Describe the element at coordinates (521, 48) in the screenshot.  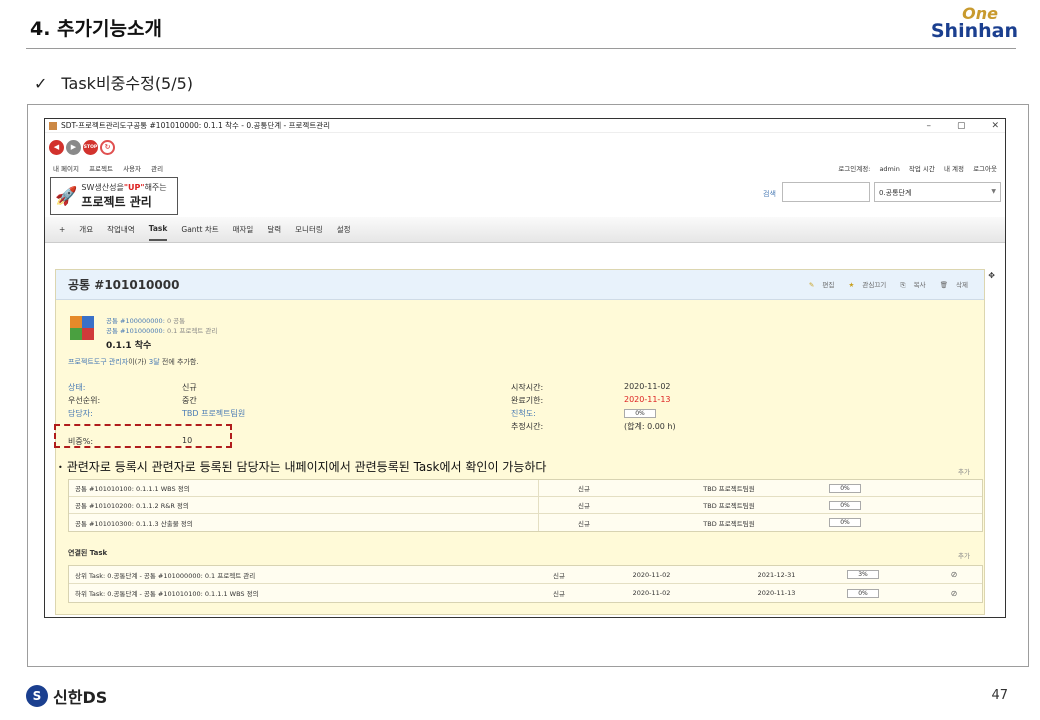
I see `header-divider` at that location.